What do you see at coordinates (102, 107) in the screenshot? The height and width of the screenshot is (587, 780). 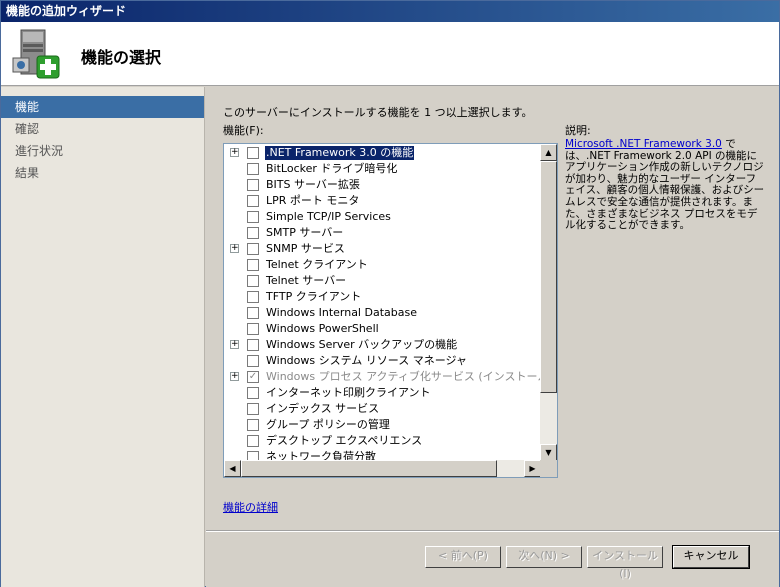 I see `nav-step-features: 機能` at bounding box center [102, 107].